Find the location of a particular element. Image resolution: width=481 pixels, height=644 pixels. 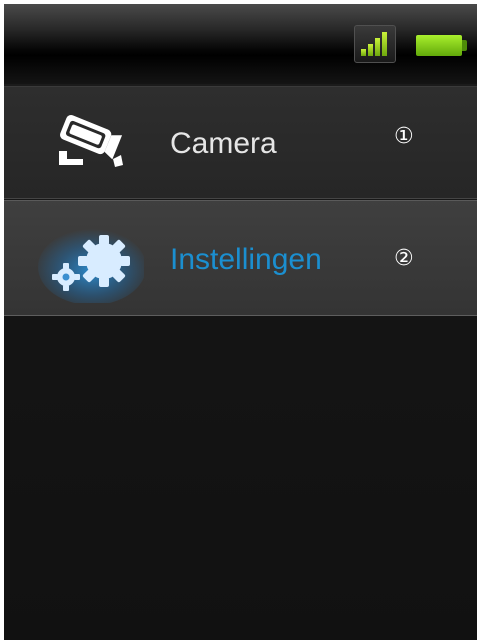

gears-icon is located at coordinates (91, 266).